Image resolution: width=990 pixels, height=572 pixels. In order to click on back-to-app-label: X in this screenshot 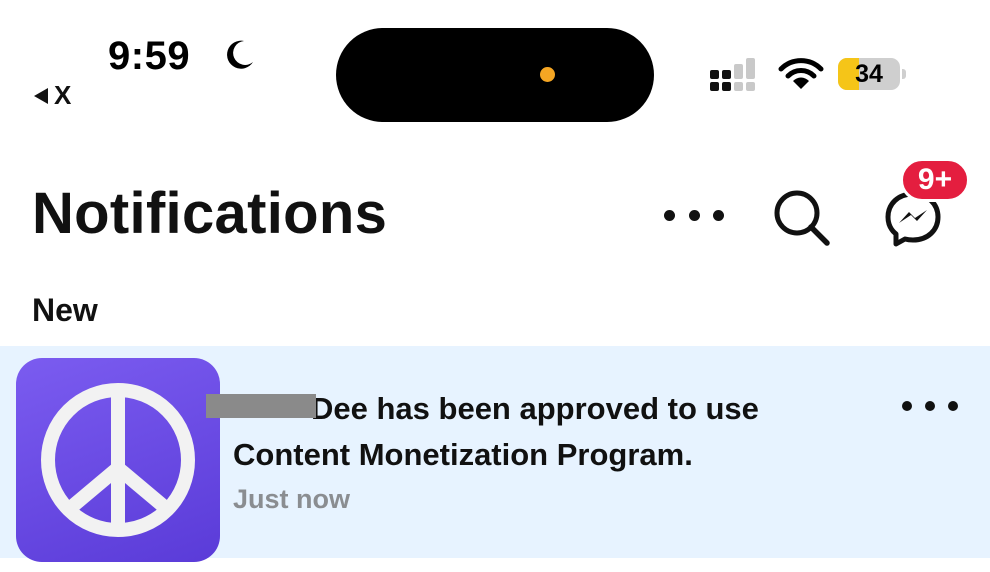, I will do `click(63, 95)`.